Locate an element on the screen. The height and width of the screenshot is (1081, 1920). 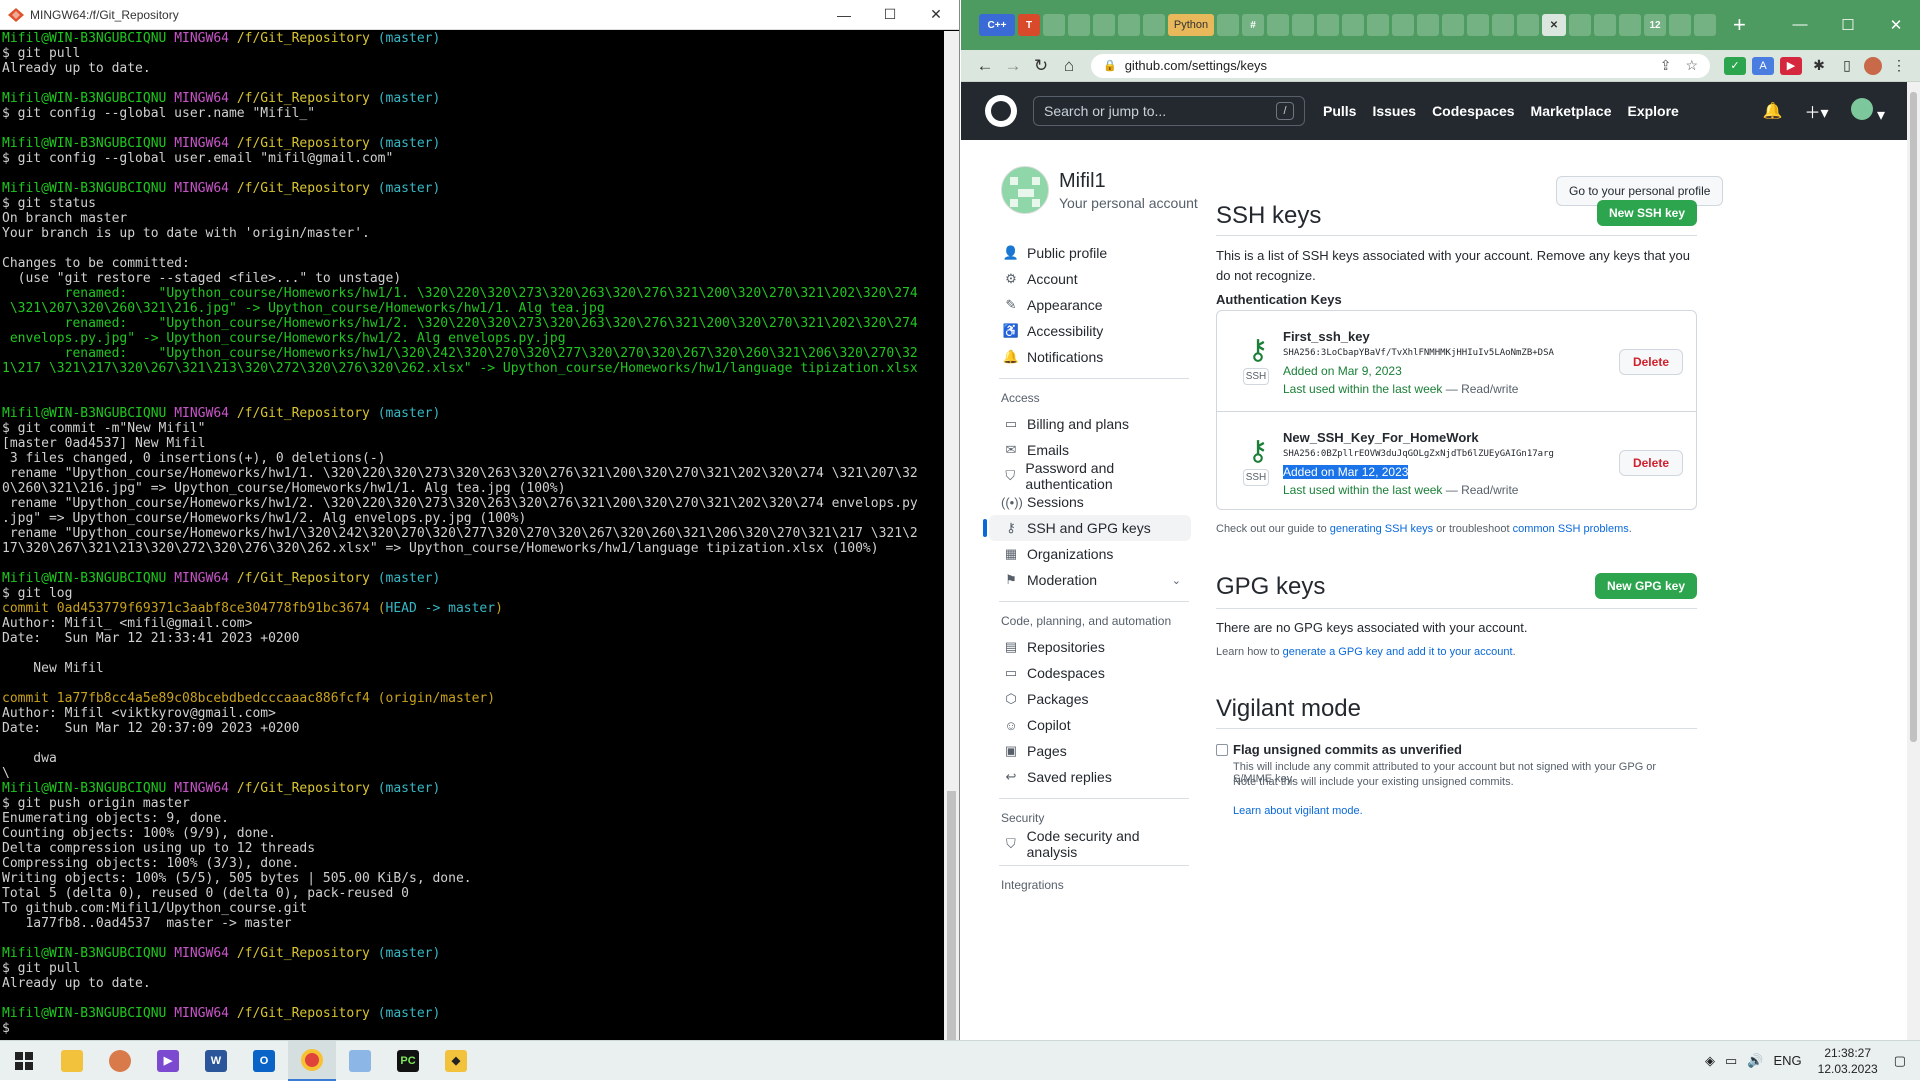
share-icon: ⇪ is located at coordinates (1666, 65).